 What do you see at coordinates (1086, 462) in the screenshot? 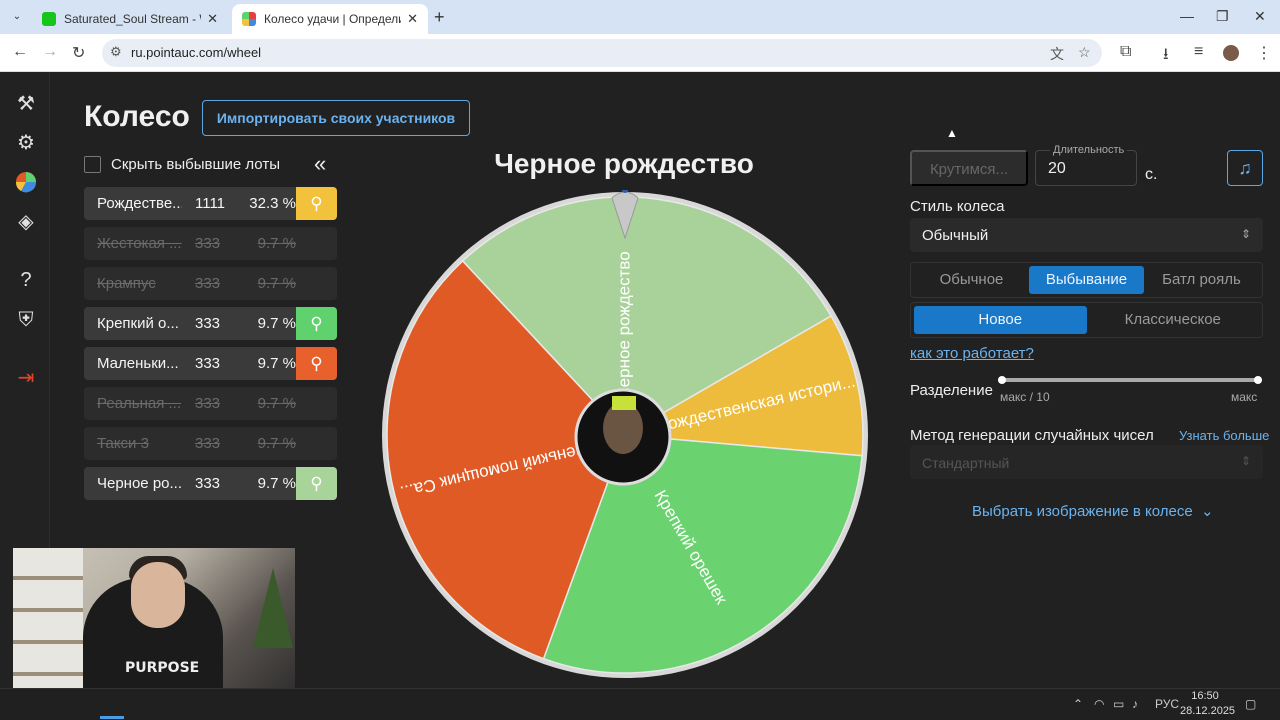
I see `rng-method-select: Стандартный ⇕` at bounding box center [1086, 462].